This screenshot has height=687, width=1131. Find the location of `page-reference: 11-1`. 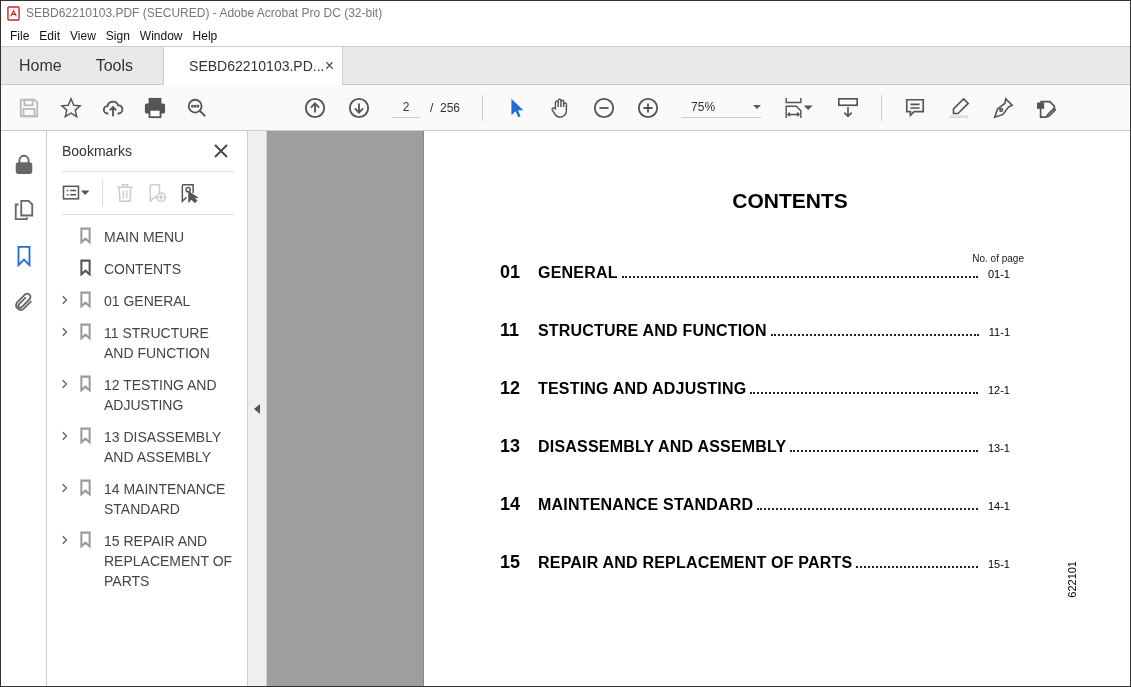

page-reference: 11-1 is located at coordinates (999, 332).